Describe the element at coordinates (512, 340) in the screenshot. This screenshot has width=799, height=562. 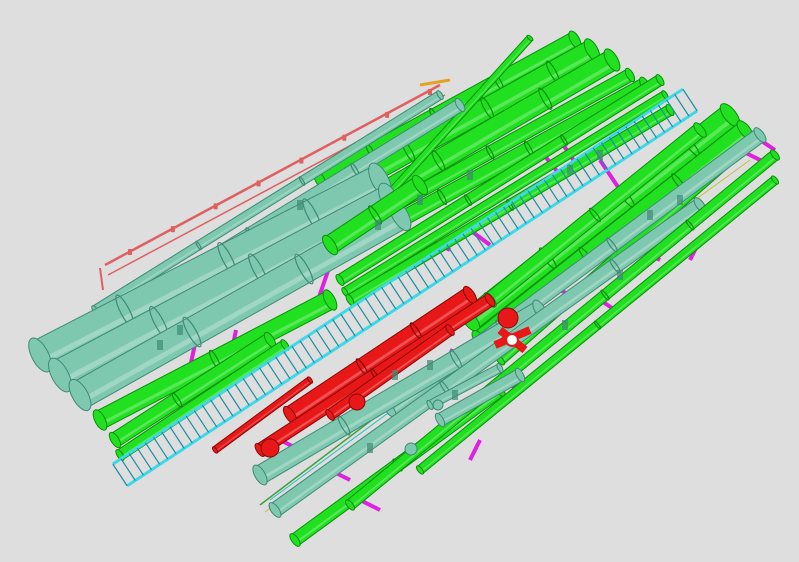
I see `red-valve-handwheel` at that location.